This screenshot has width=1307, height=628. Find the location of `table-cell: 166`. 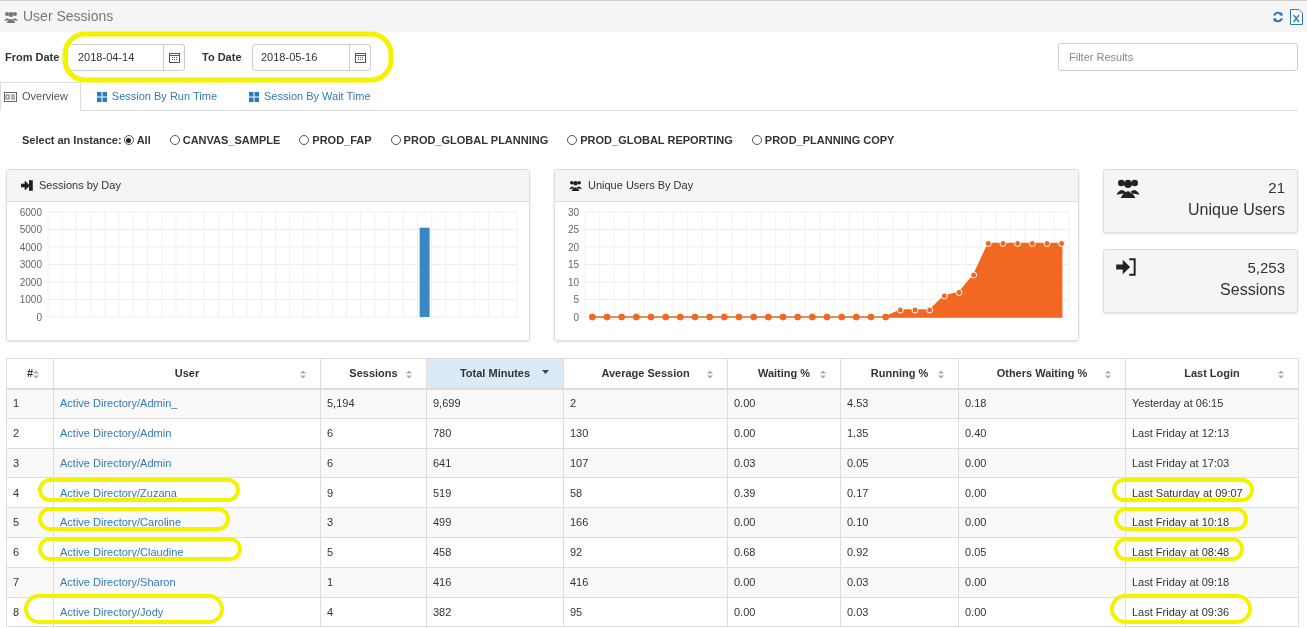

table-cell: 166 is located at coordinates (645, 522).